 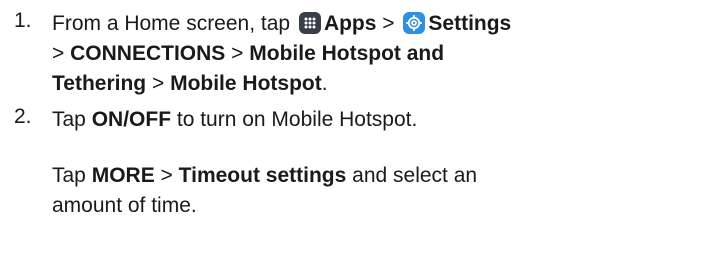 What do you see at coordinates (246, 83) in the screenshot?
I see `mobile-hotspot-label: Mobile Hotspot` at bounding box center [246, 83].